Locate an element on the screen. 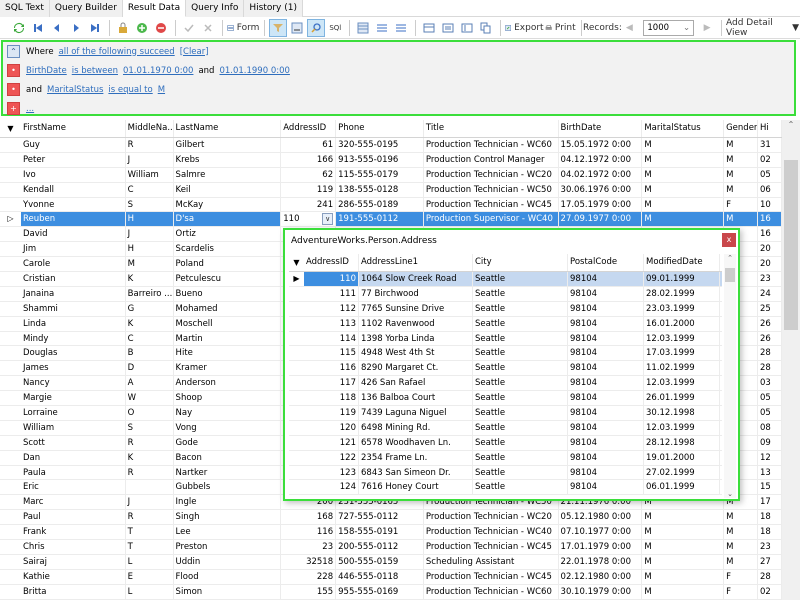 Image resolution: width=800 pixels, height=600 pixels. grid-cell: Nancy is located at coordinates (73, 383).